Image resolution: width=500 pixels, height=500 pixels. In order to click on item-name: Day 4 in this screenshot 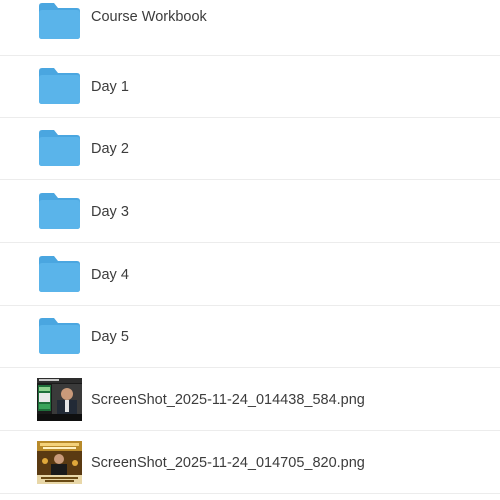, I will do `click(110, 275)`.